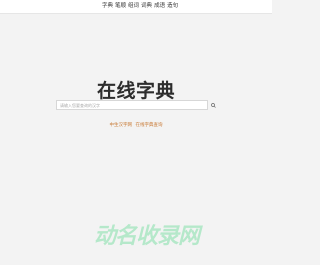  I want to click on watermark-logo: 动名收录网, so click(147, 236).